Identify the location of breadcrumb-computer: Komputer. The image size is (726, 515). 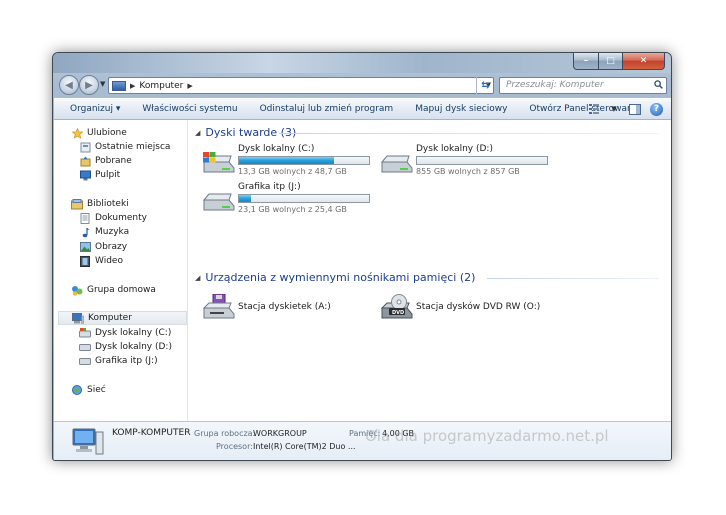
(161, 86).